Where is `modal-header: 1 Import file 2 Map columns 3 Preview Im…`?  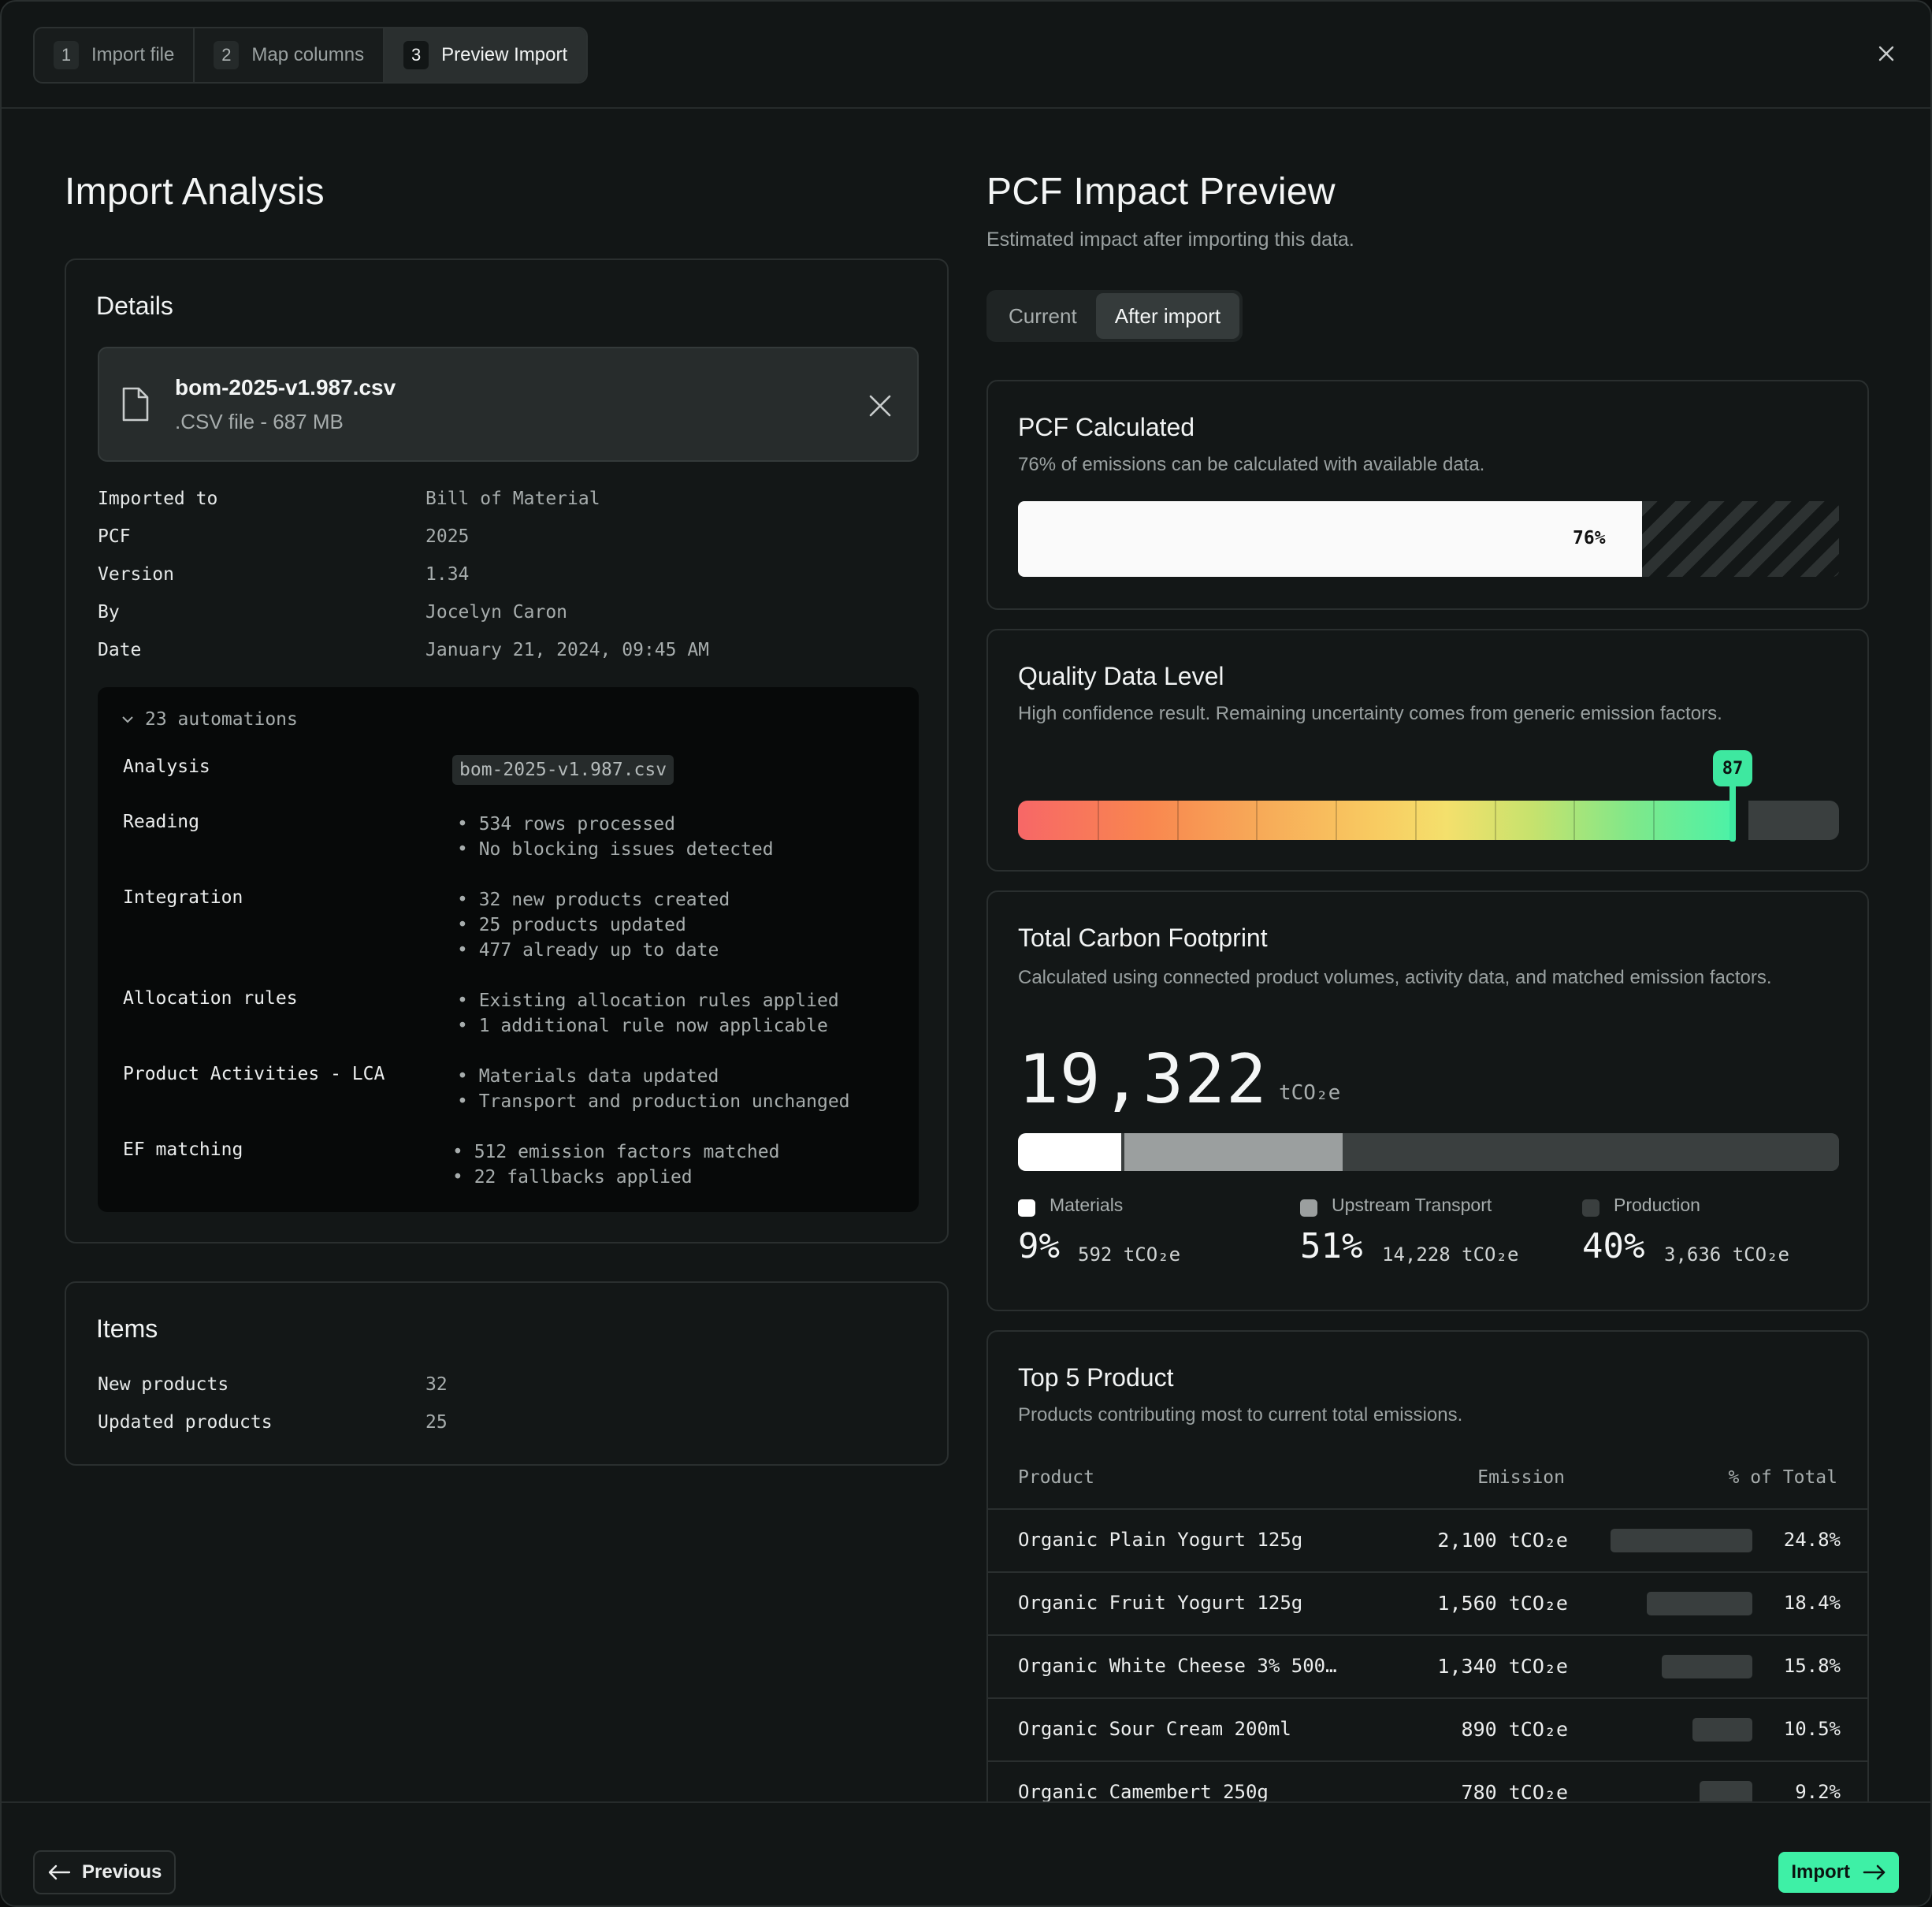
modal-header: 1 Import file 2 Map columns 3 Preview Im… is located at coordinates (966, 55).